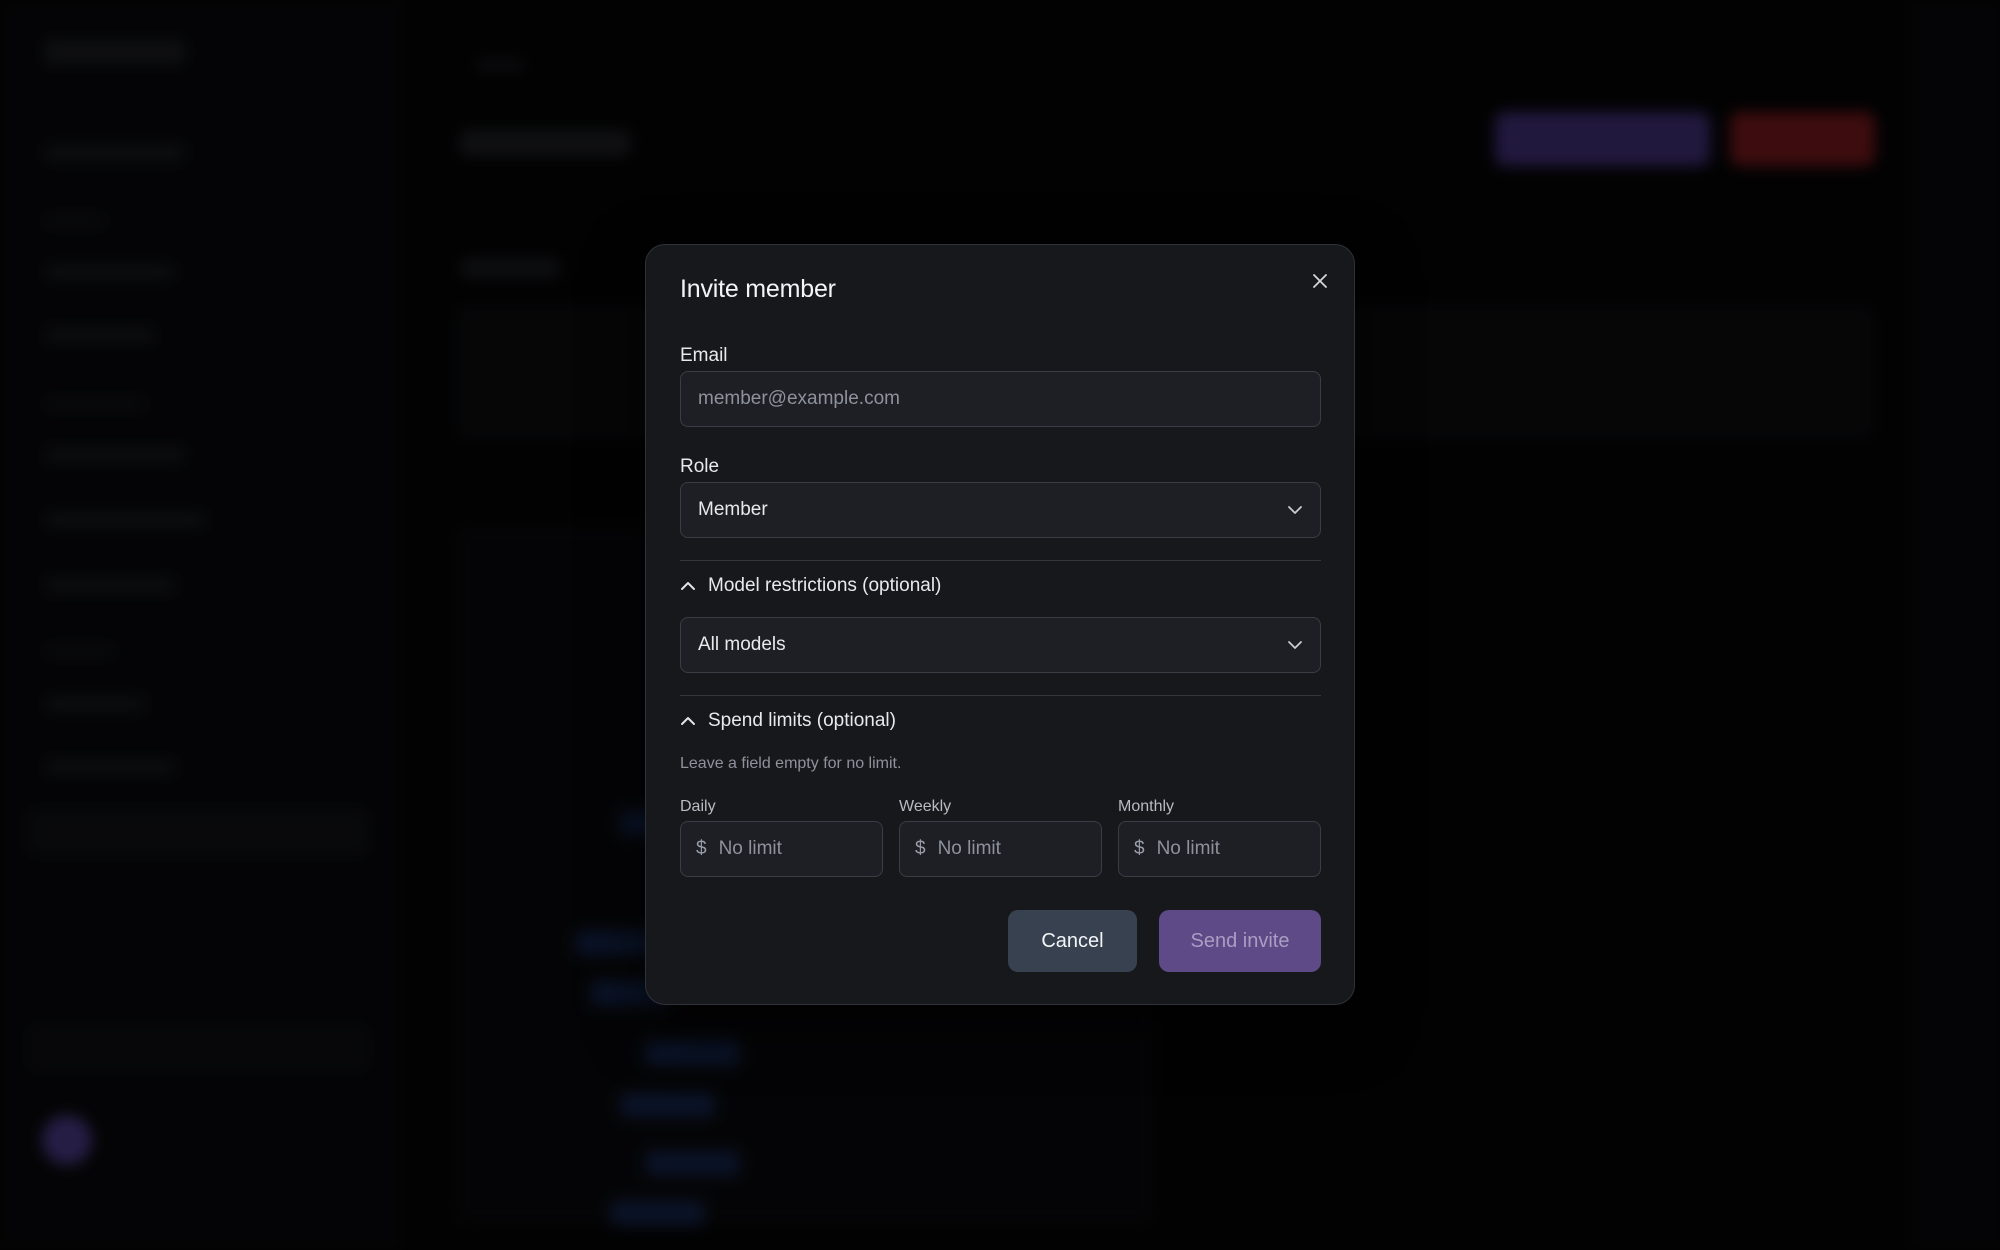  What do you see at coordinates (1000, 399) in the screenshot?
I see `email-input` at bounding box center [1000, 399].